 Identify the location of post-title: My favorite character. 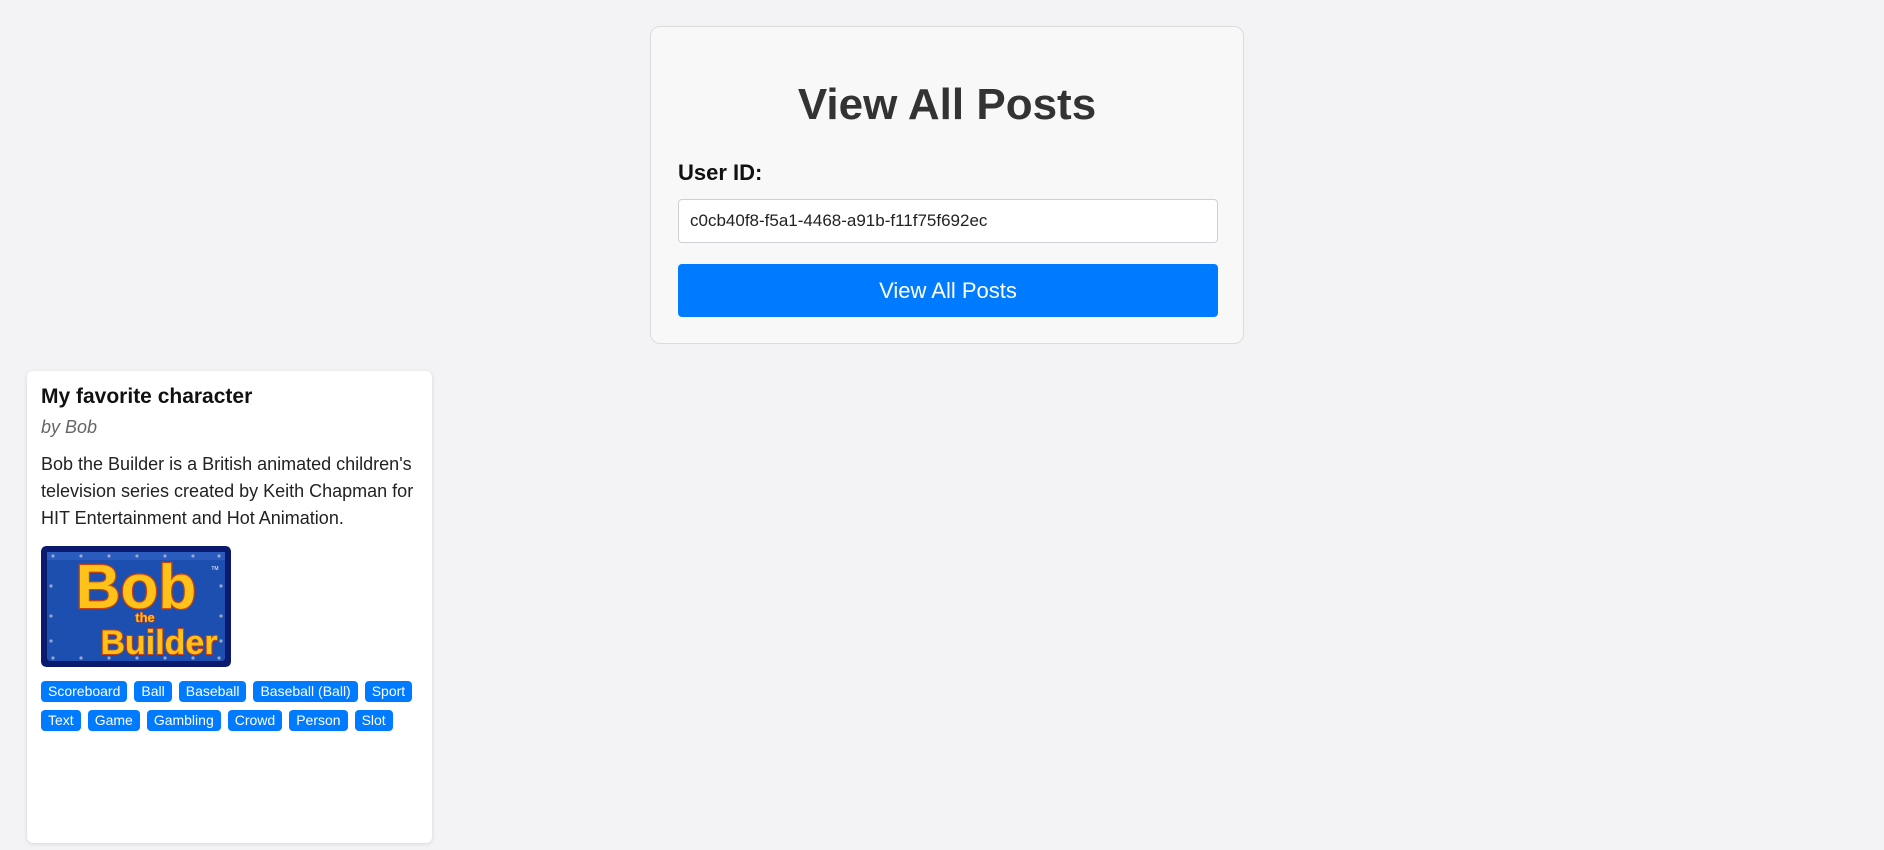
(147, 396).